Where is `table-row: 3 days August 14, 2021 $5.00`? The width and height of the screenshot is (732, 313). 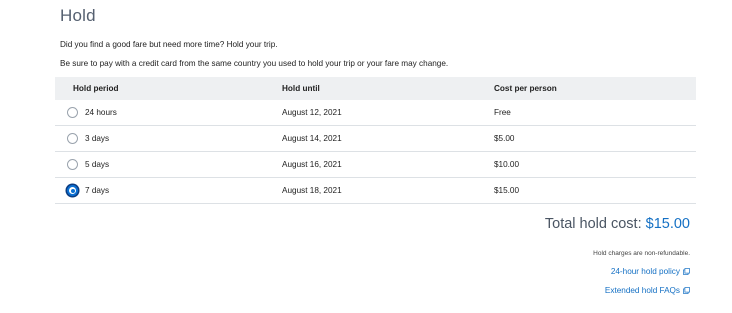
table-row: 3 days August 14, 2021 $5.00 is located at coordinates (375, 139).